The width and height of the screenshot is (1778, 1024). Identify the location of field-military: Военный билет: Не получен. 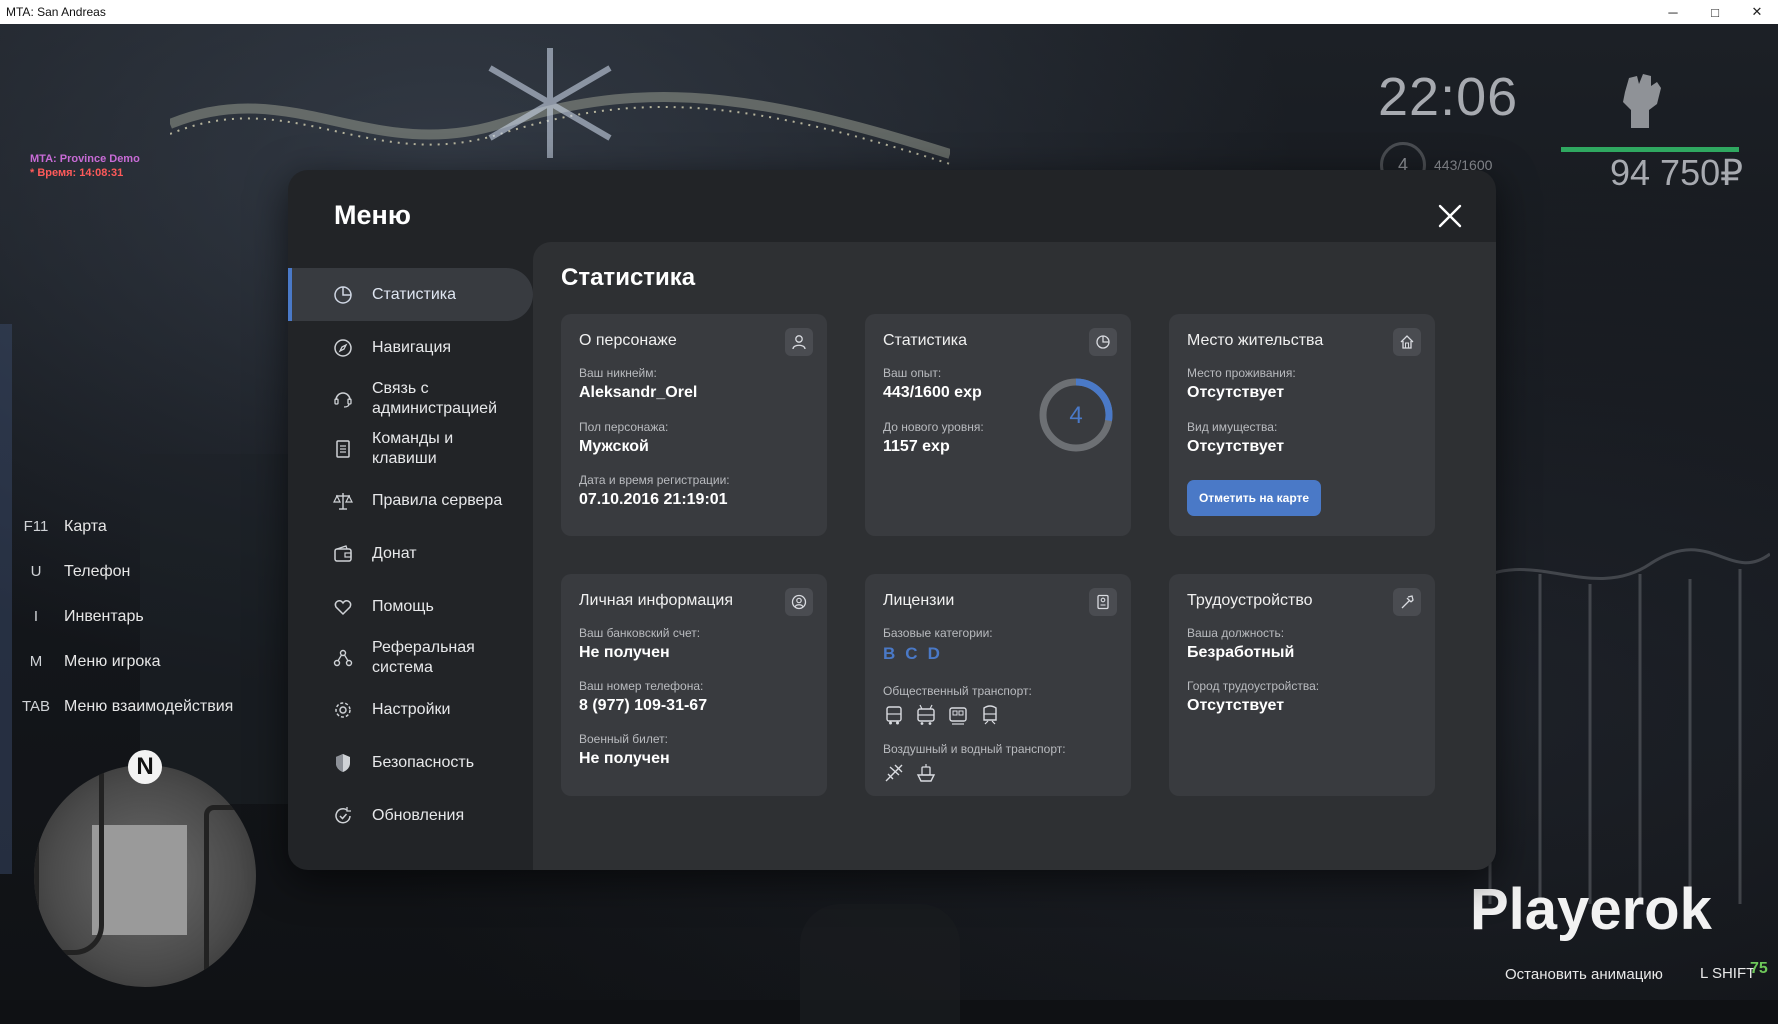
(624, 750).